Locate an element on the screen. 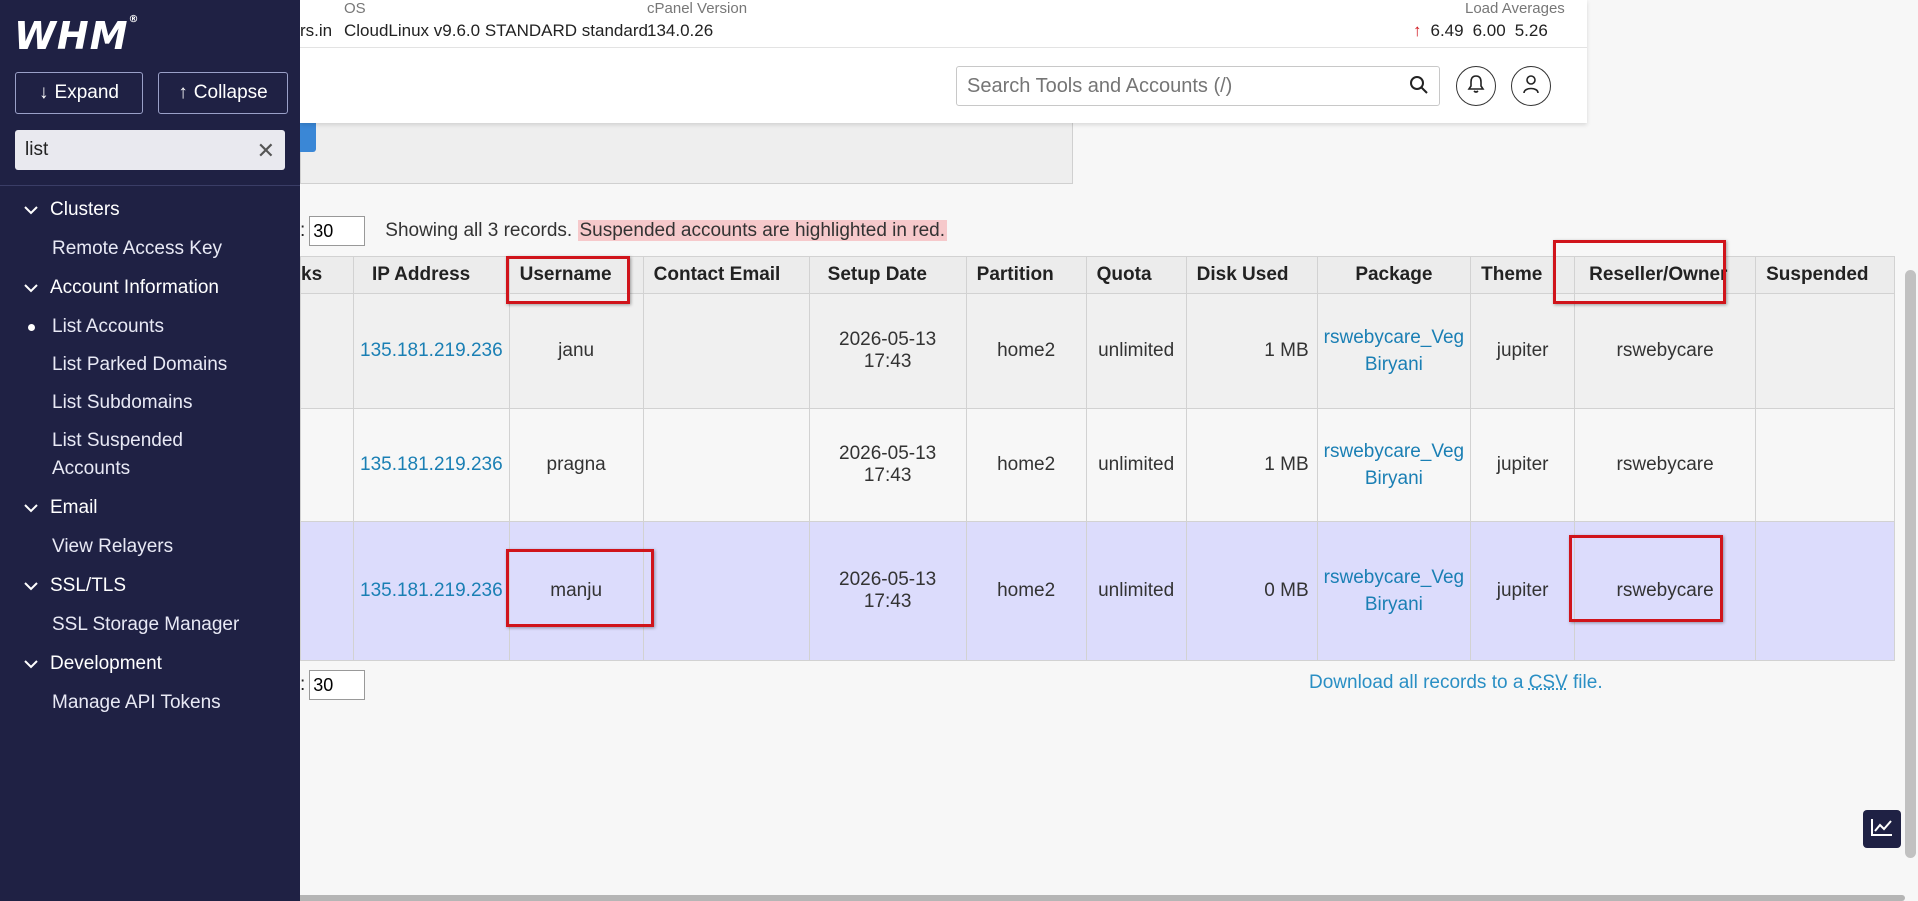  analytics-button is located at coordinates (1882, 829).